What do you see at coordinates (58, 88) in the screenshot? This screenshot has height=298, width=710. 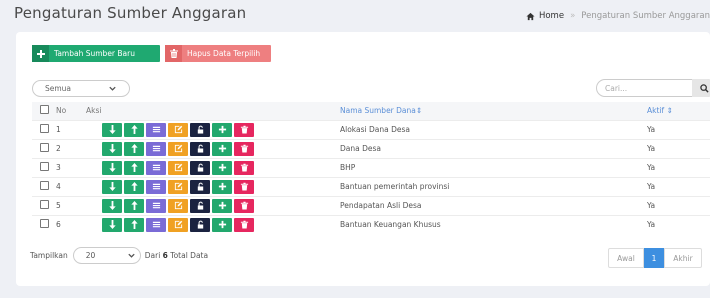 I see `status-filter-value: Semua` at bounding box center [58, 88].